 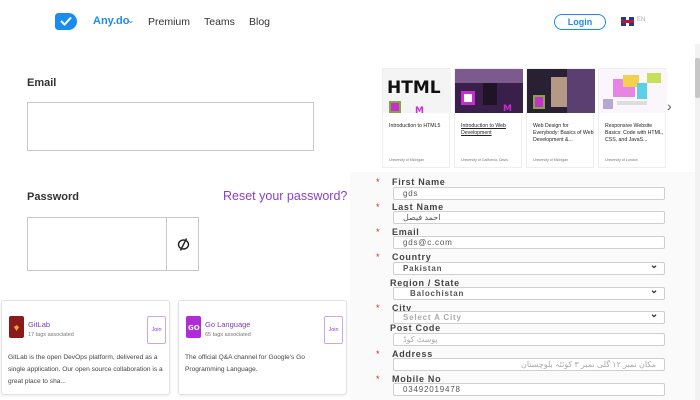 I want to click on country-select: Pakistan, so click(x=529, y=267).